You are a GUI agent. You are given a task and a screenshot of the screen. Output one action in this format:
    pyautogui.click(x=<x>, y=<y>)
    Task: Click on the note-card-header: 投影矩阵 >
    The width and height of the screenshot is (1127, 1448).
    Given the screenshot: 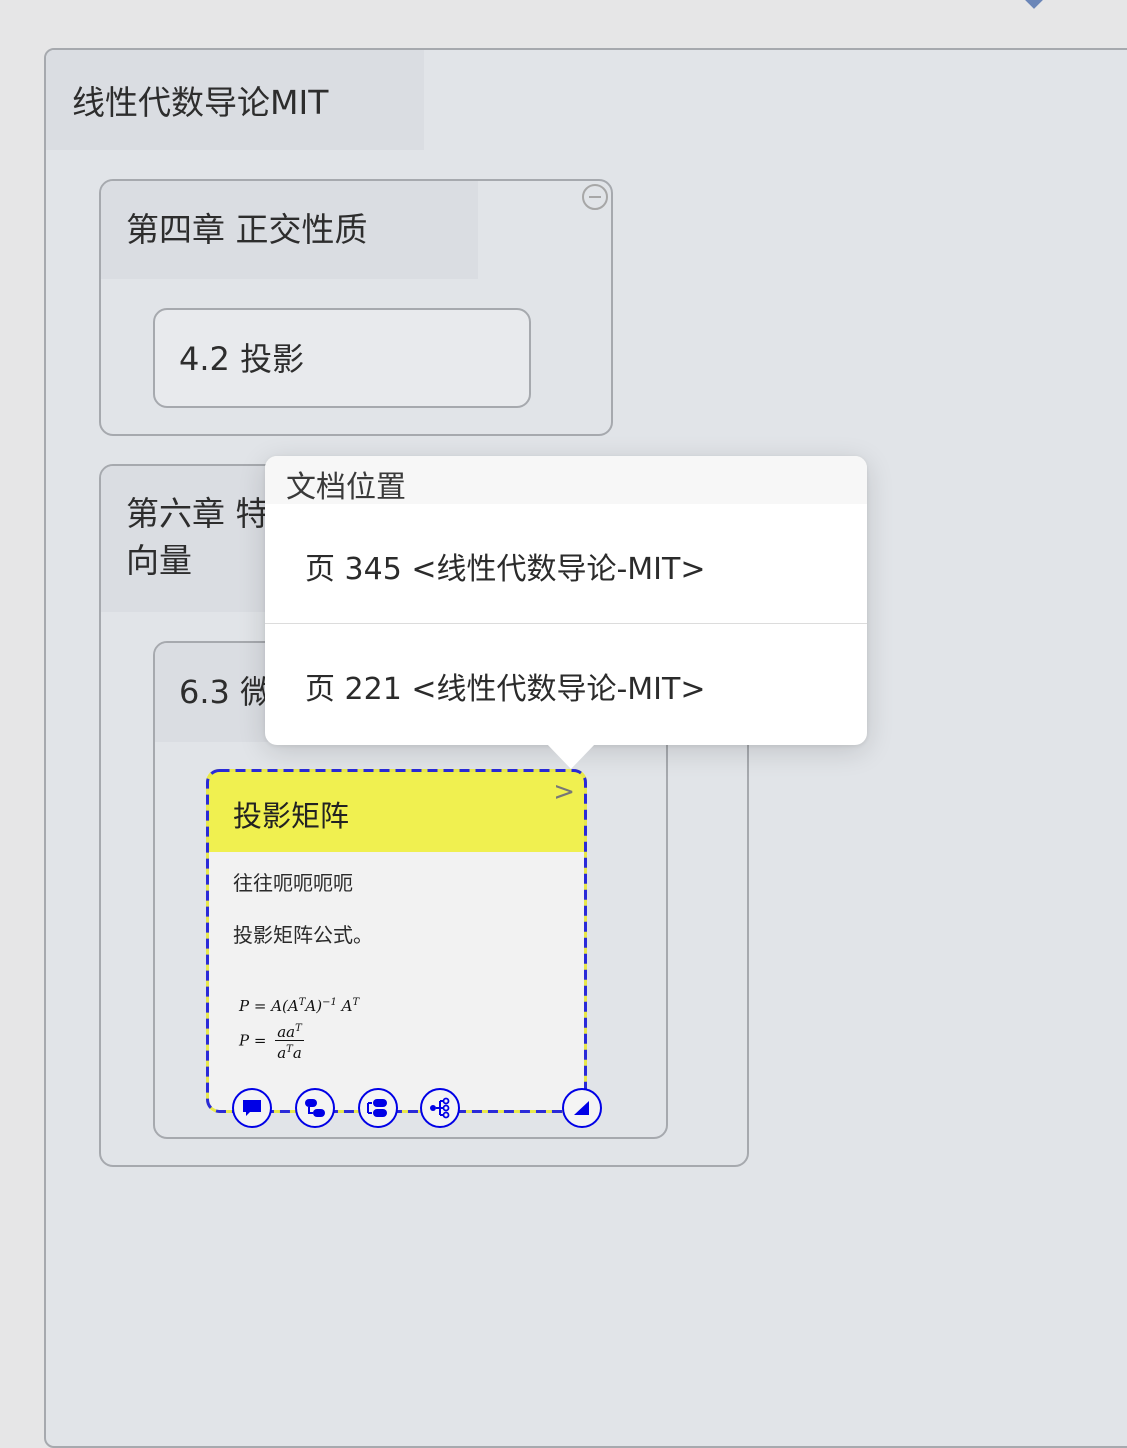 What is the action you would take?
    pyautogui.click(x=396, y=810)
    